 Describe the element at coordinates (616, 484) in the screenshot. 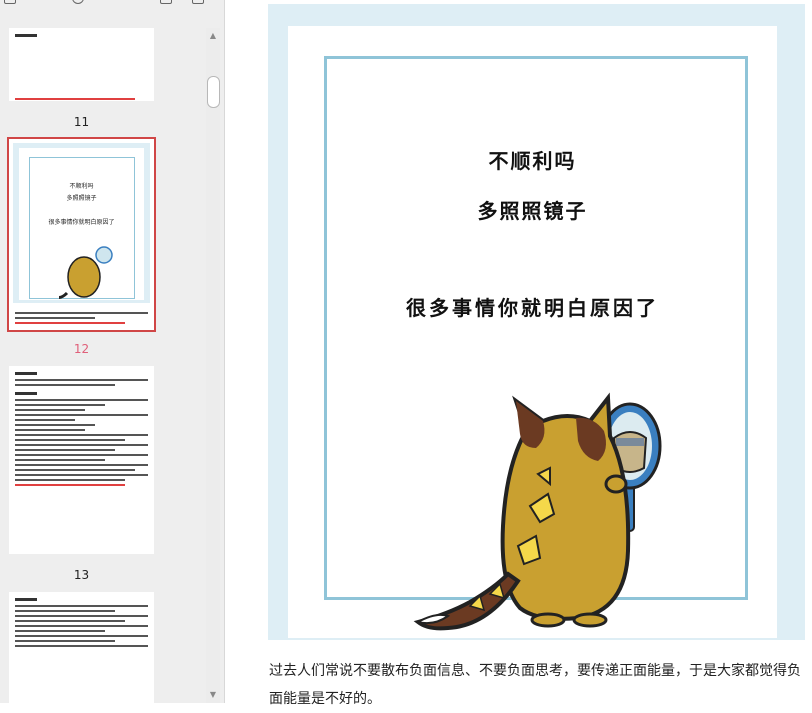

I see `cat-paw-shape` at that location.